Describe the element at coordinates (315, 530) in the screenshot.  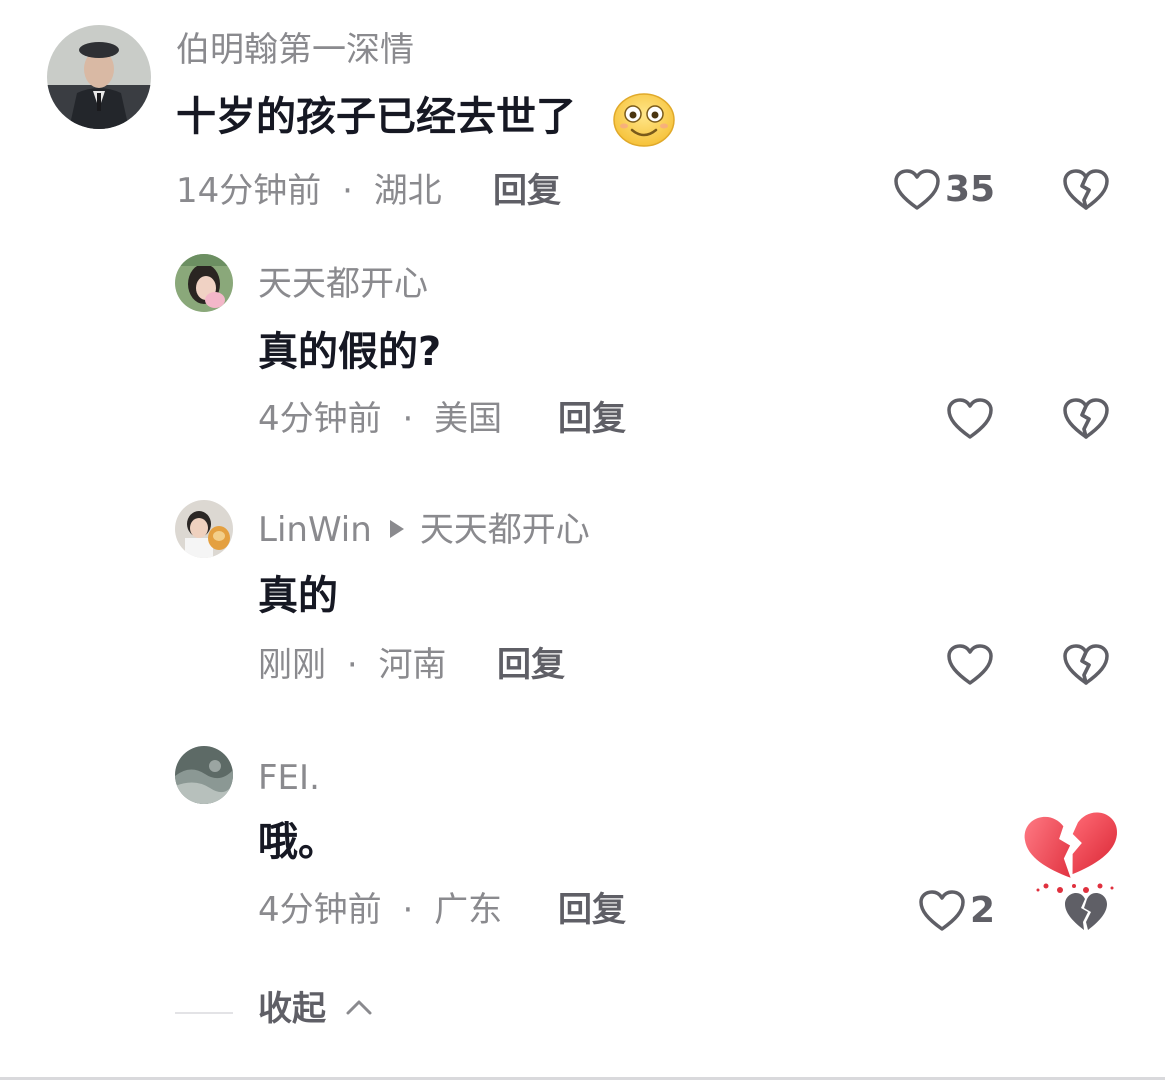
I see `reply-author: LinWin` at that location.